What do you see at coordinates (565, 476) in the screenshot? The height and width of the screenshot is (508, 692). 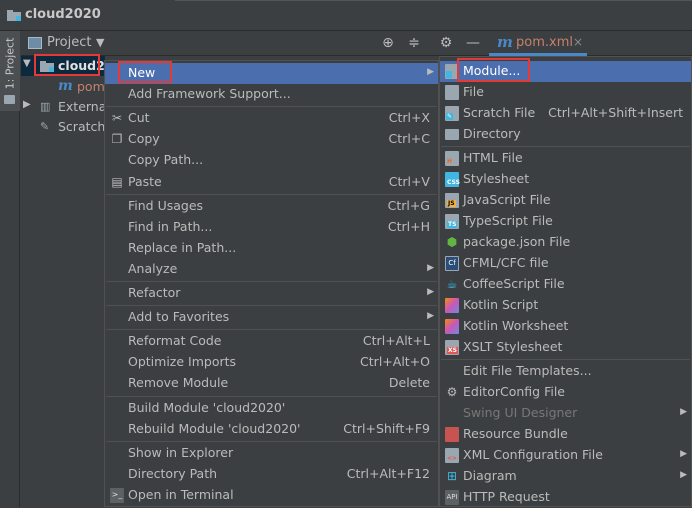 I see `menu-item: ⊞ Diagram ▶` at bounding box center [565, 476].